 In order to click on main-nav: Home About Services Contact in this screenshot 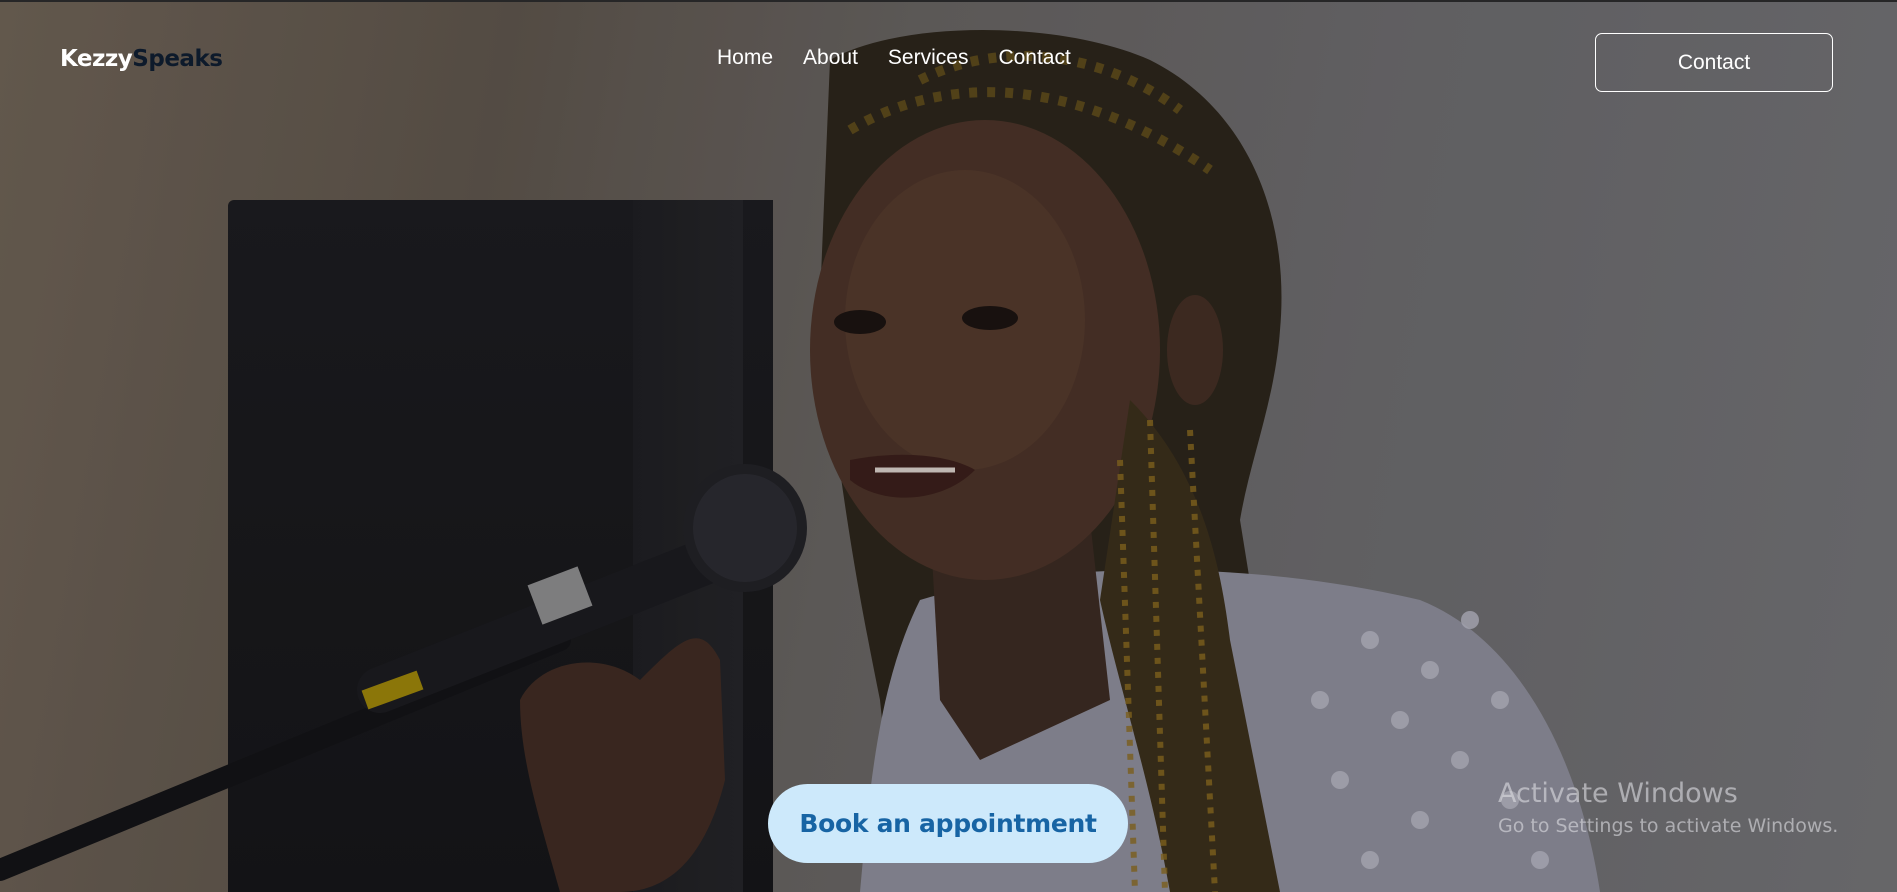, I will do `click(894, 58)`.